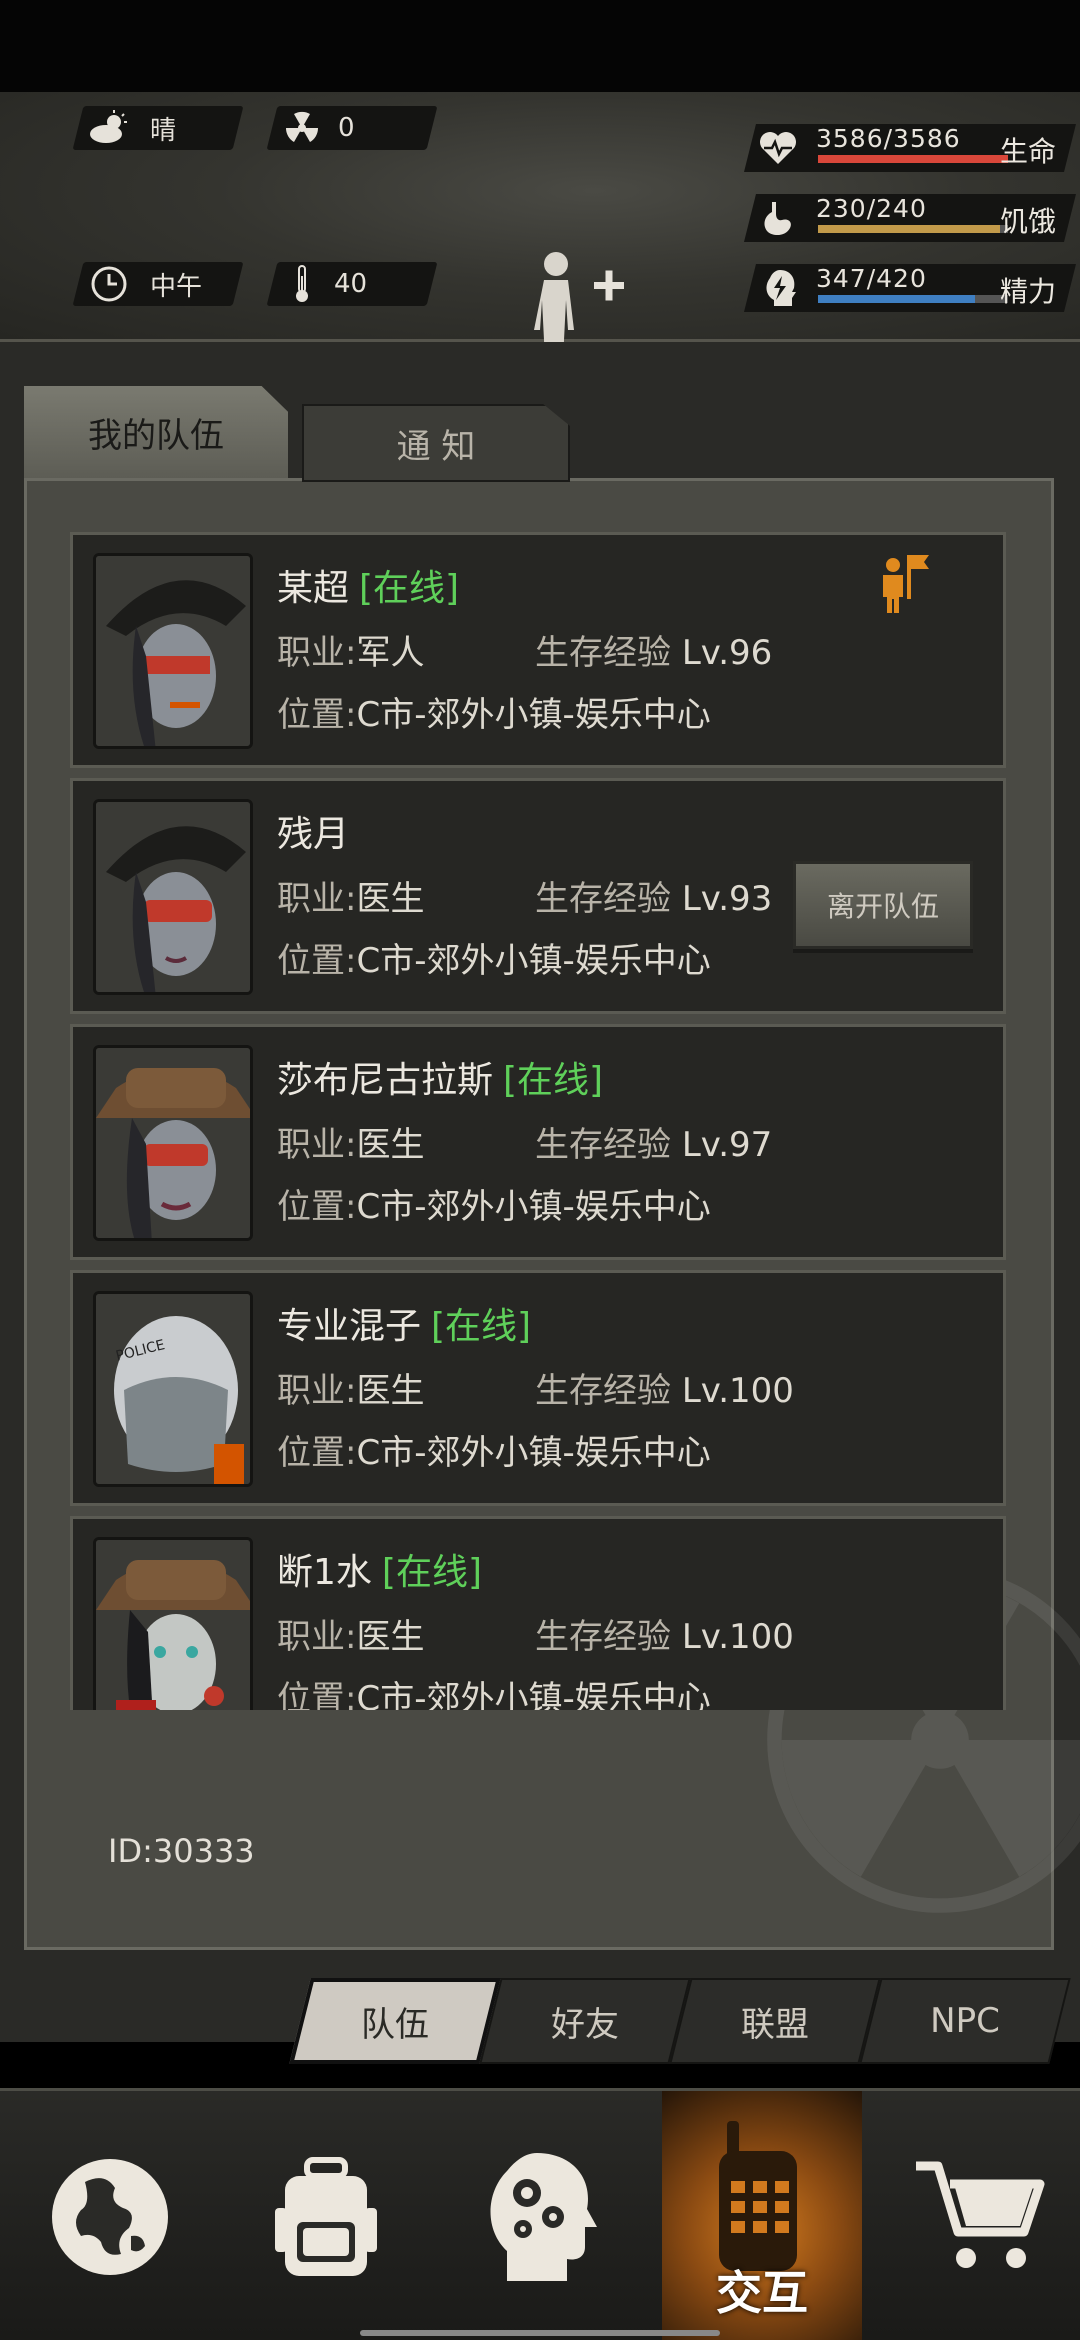 This screenshot has height=2340, width=1080. I want to click on subtab-npc: NPC, so click(965, 2021).